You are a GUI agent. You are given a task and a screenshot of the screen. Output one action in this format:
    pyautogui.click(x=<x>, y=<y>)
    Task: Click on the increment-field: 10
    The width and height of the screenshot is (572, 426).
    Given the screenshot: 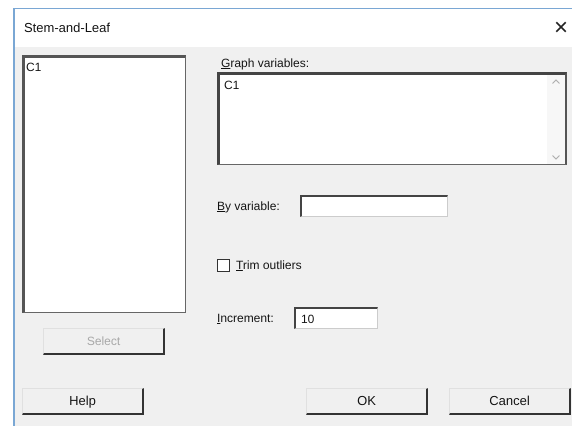 What is the action you would take?
    pyautogui.click(x=336, y=318)
    